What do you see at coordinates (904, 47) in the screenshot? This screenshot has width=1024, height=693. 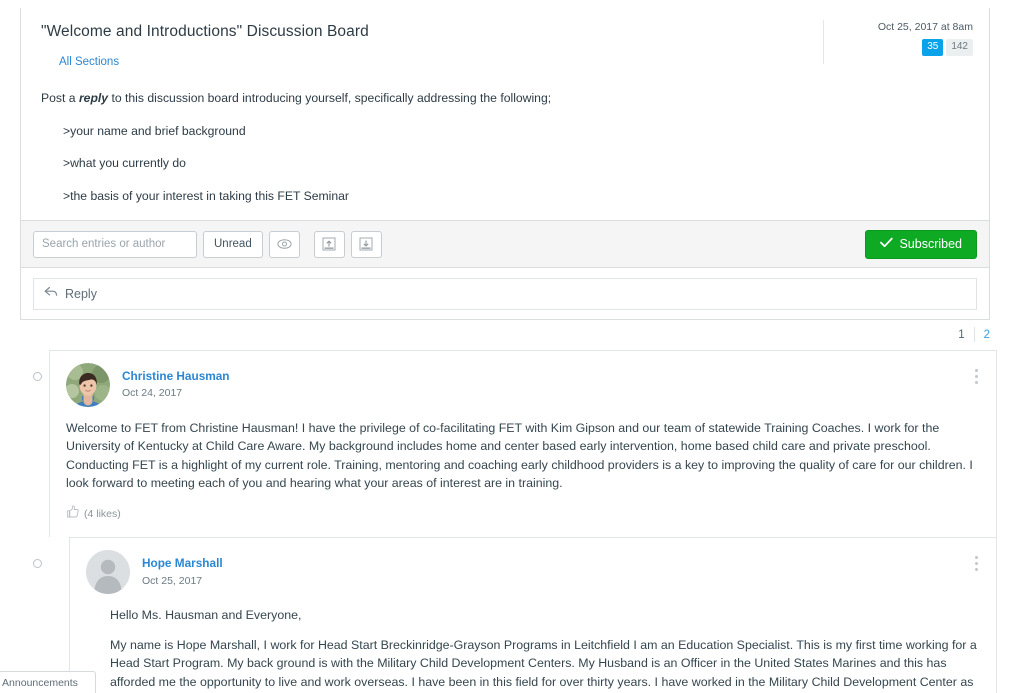 I see `badge-row: 35 142` at bounding box center [904, 47].